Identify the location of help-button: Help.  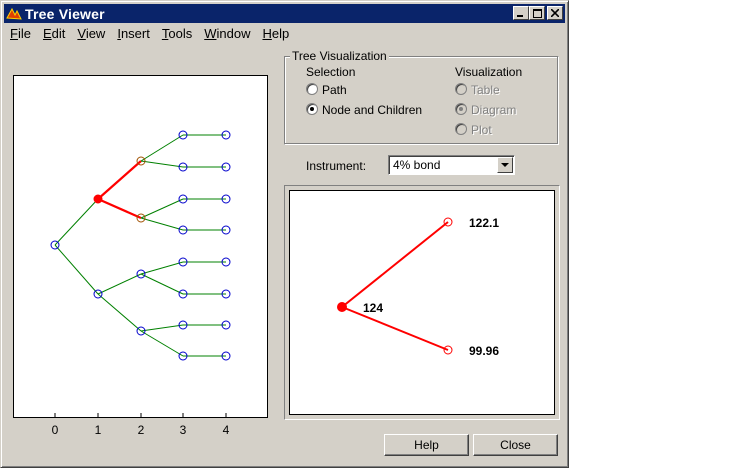
(426, 445).